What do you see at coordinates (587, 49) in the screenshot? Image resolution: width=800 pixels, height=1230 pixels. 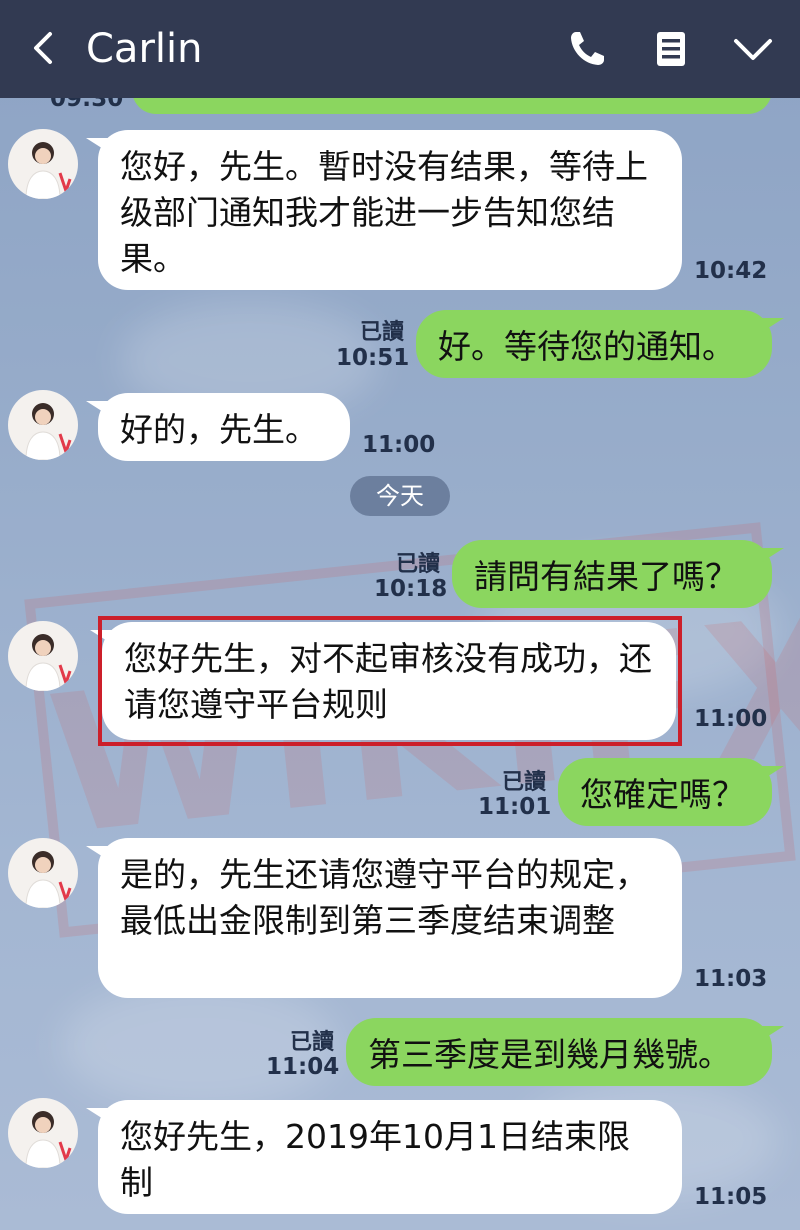 I see `phone-icon` at bounding box center [587, 49].